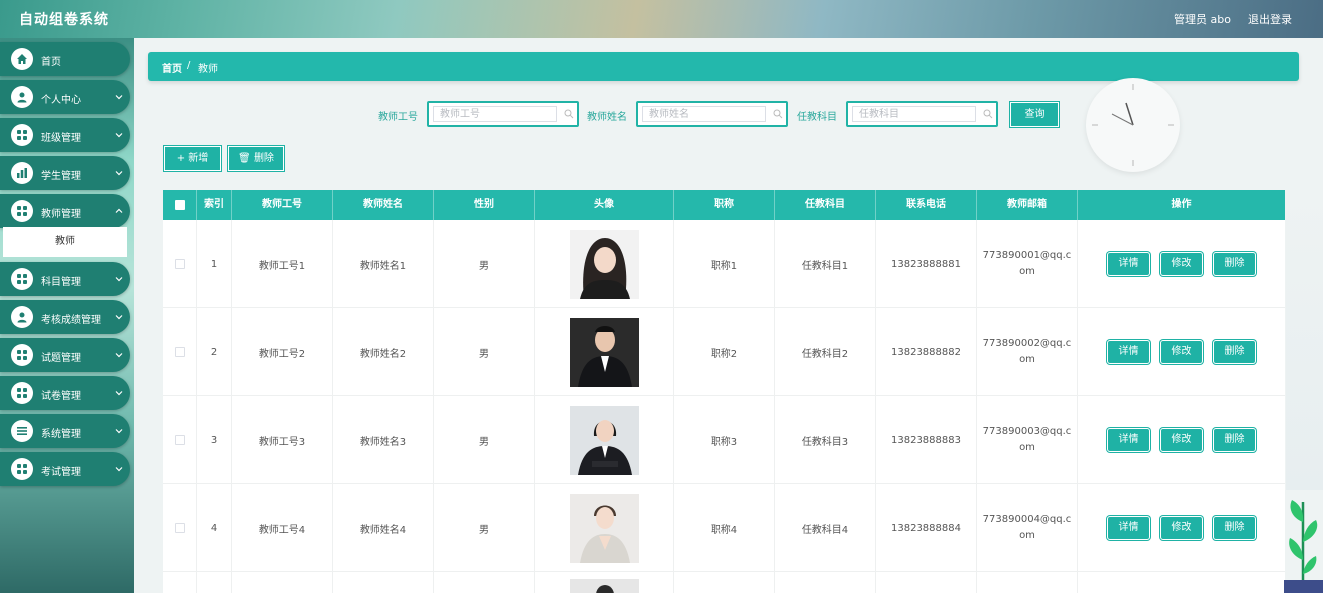  What do you see at coordinates (65, 173) in the screenshot?
I see `sidebar-item-students: 学生管理` at bounding box center [65, 173].